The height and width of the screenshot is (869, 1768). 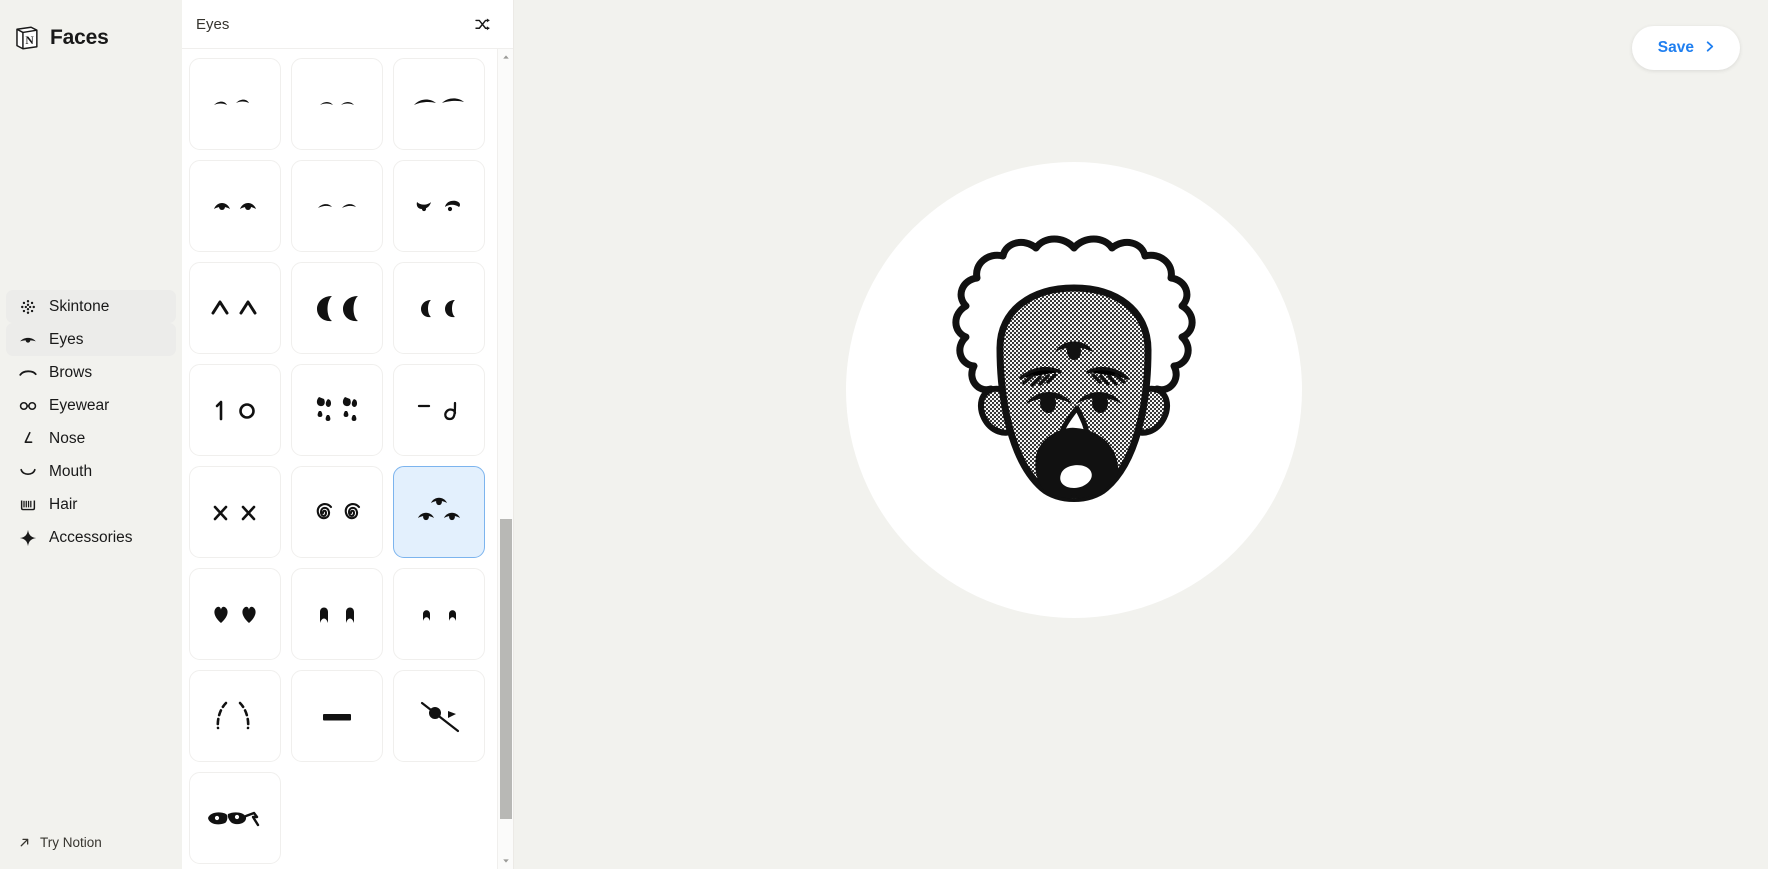 What do you see at coordinates (506, 669) in the screenshot?
I see `scrollbar-thumb` at bounding box center [506, 669].